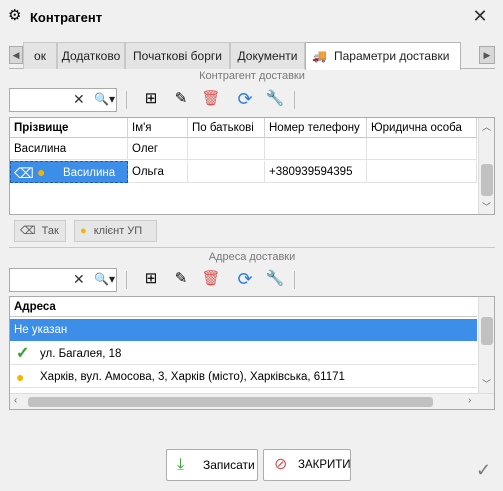 The image size is (503, 491). What do you see at coordinates (316, 172) in the screenshot?
I see `cell-phone: +380939594395` at bounding box center [316, 172].